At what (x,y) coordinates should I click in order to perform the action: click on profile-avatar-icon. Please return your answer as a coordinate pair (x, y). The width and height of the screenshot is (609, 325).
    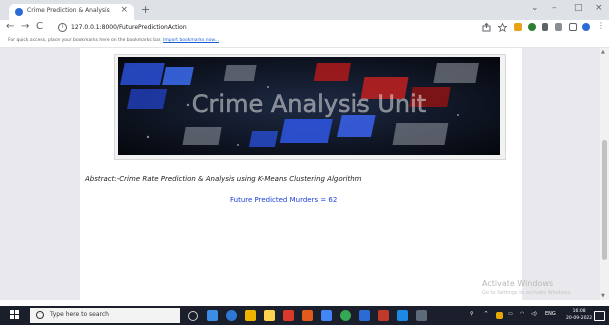
    Looking at the image, I should click on (586, 27).